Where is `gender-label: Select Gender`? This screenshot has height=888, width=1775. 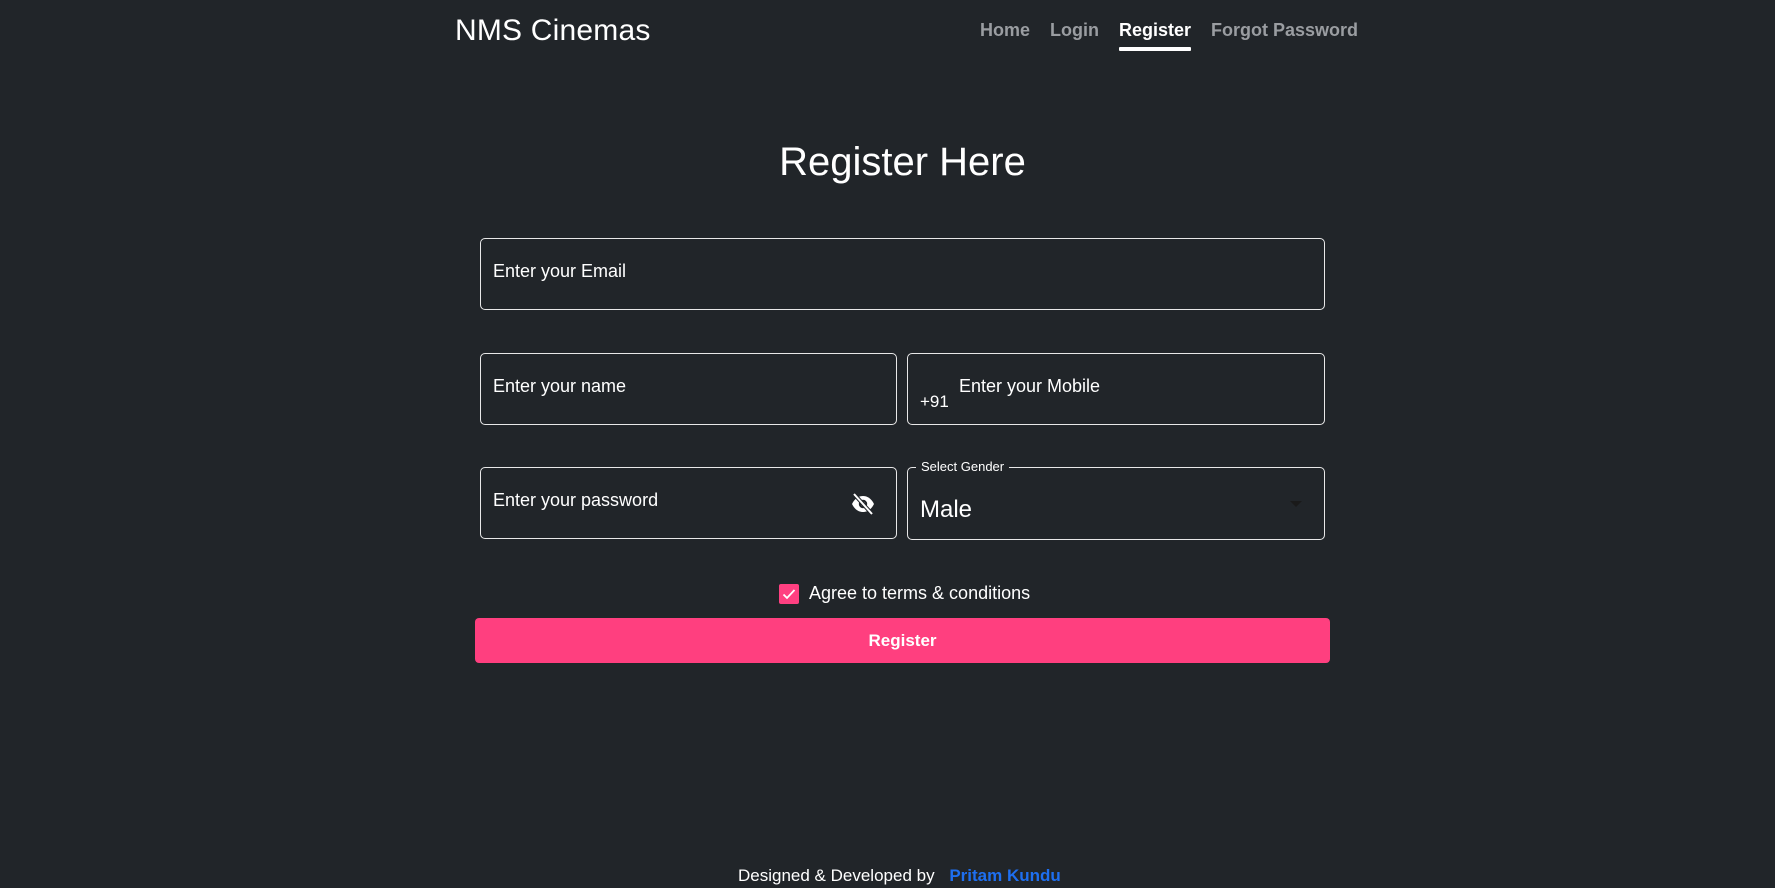
gender-label: Select Gender is located at coordinates (963, 466).